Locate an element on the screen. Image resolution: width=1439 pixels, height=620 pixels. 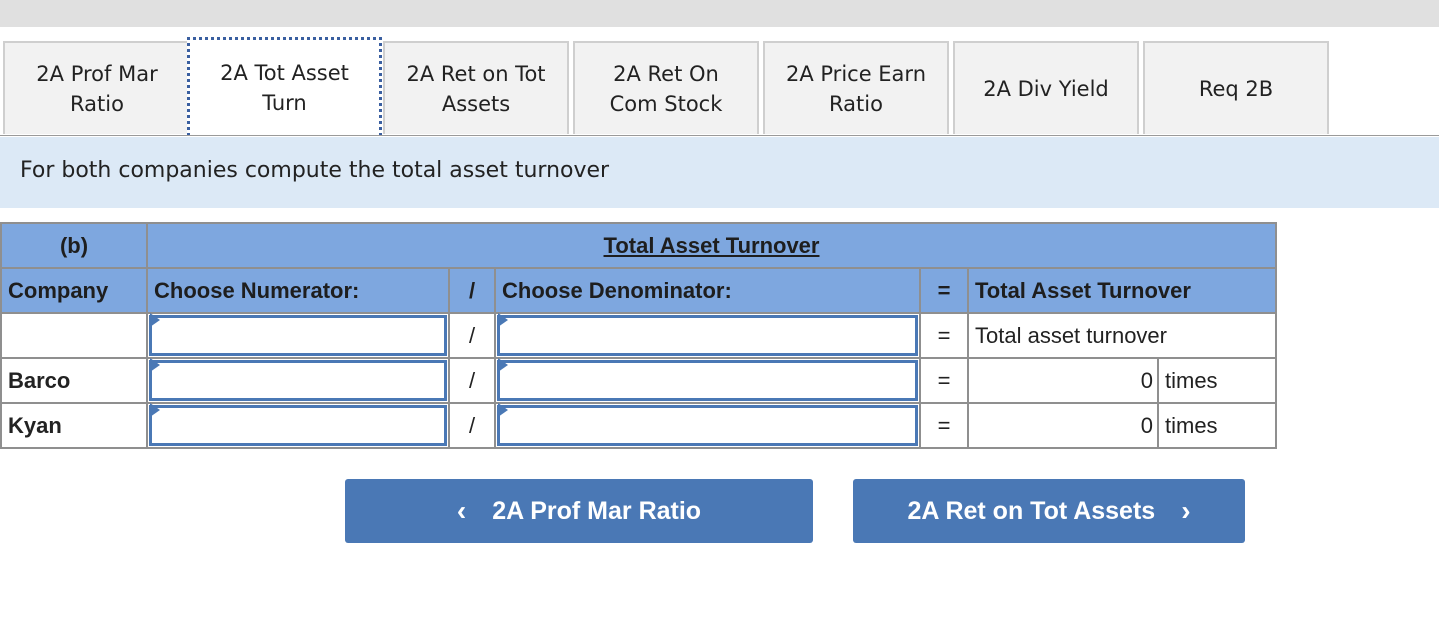
tab-div-yield: 2A Div Yield is located at coordinates (1046, 87).